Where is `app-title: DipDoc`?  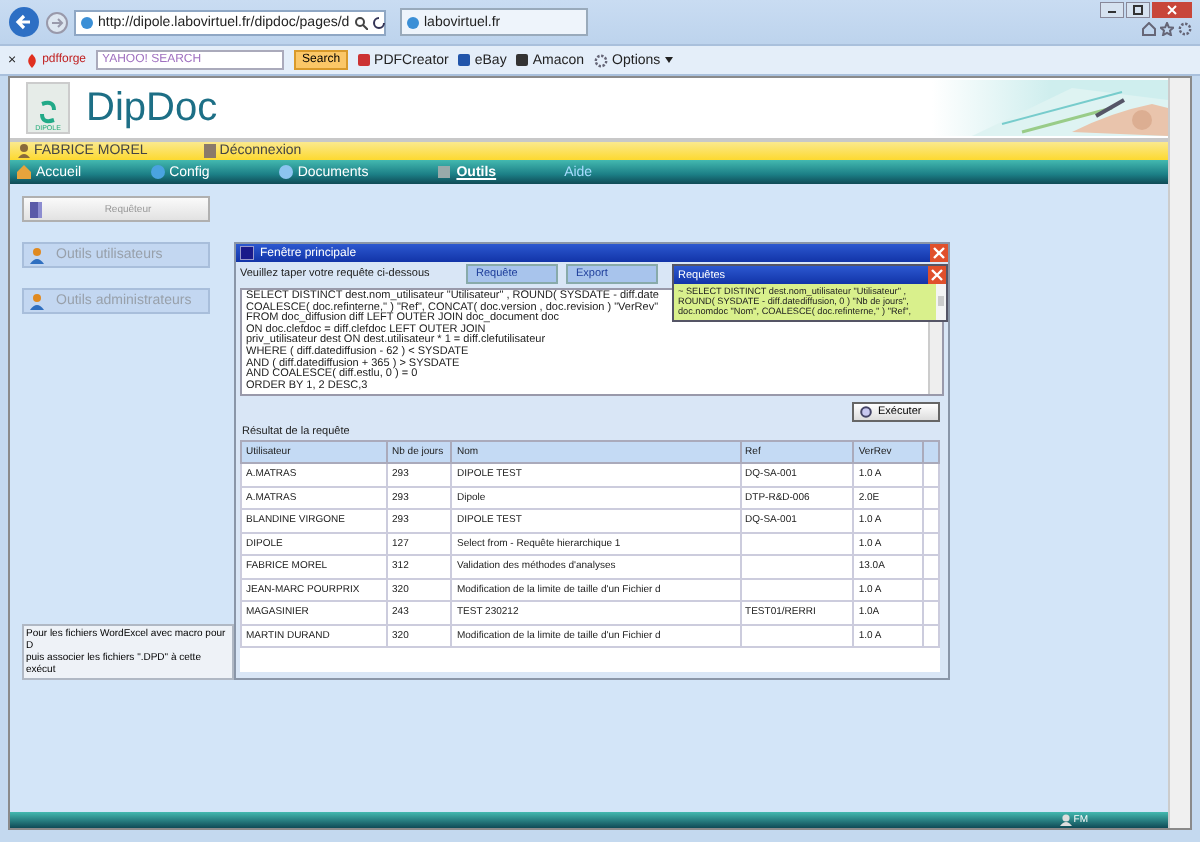 app-title: DipDoc is located at coordinates (152, 108).